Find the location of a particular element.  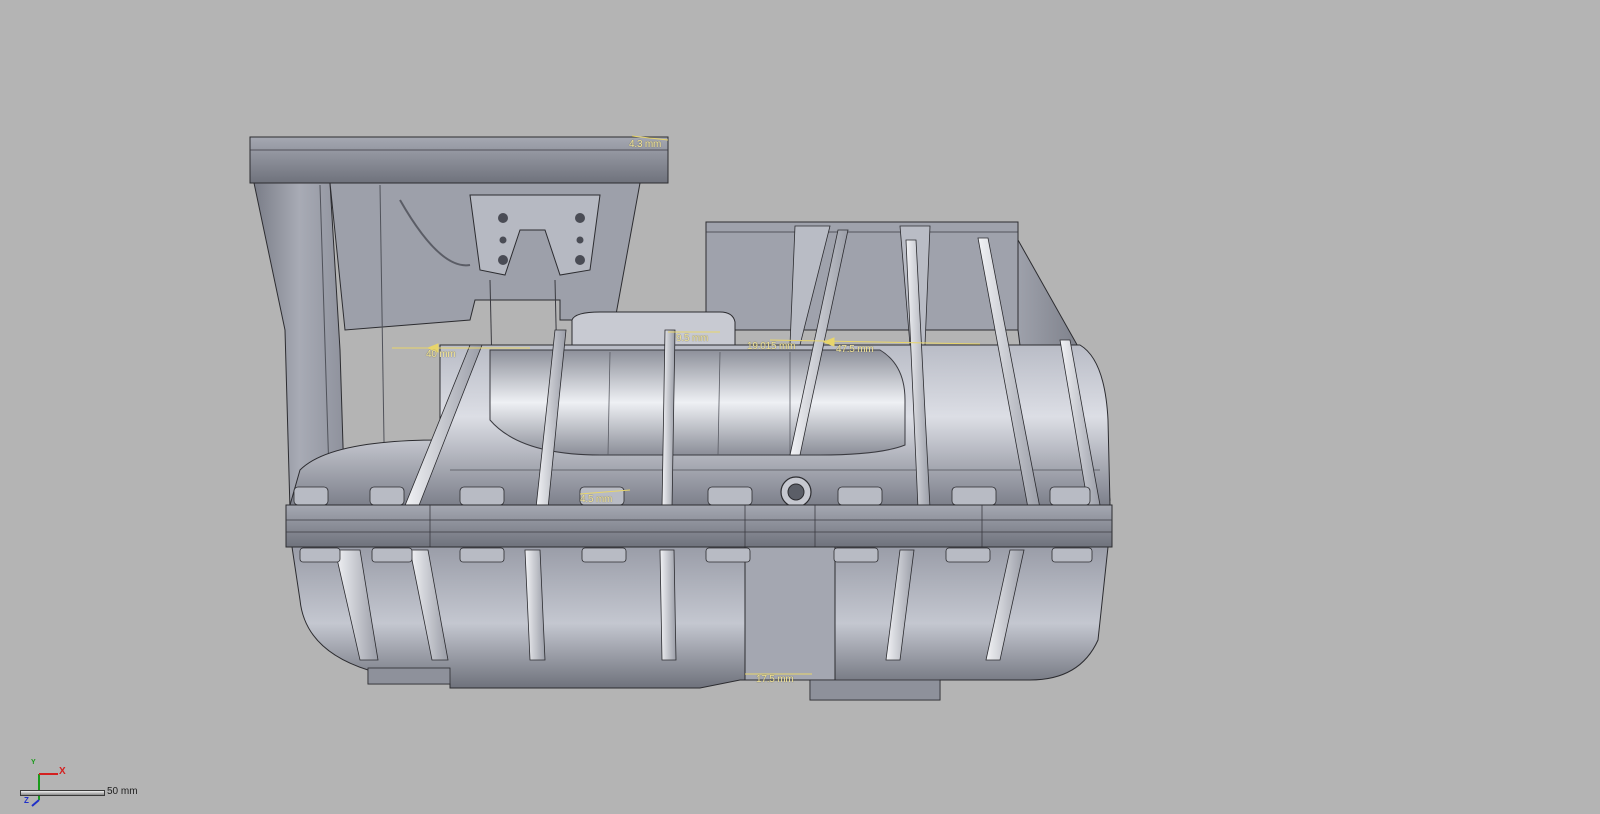

axis-y-label: Y is located at coordinates (33, 762).